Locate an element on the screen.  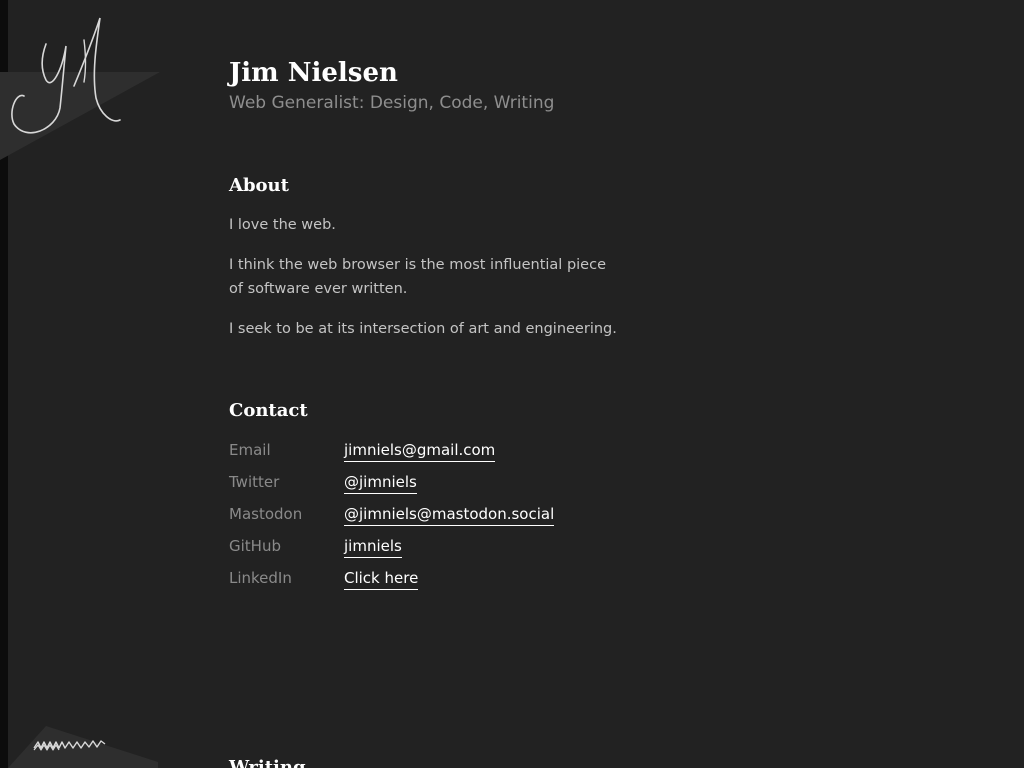
contact-row-linkedin: LinkedIn Click here is located at coordinates (391, 582).